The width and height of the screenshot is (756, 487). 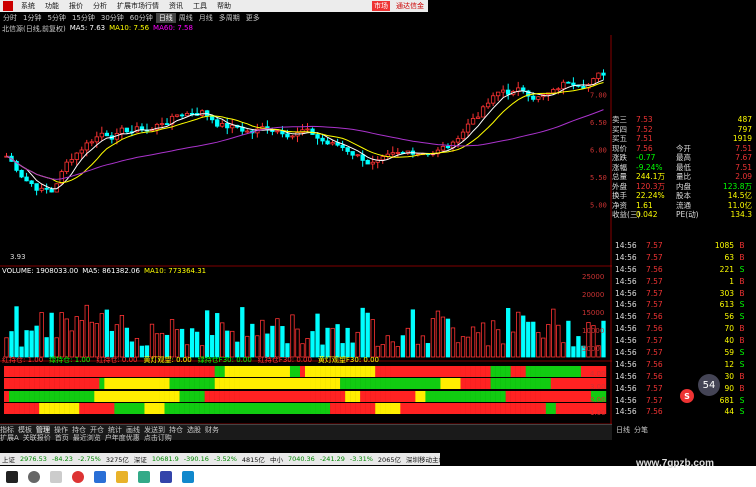 What do you see at coordinates (654, 364) in the screenshot?
I see `tick-price: 7.56` at bounding box center [654, 364].